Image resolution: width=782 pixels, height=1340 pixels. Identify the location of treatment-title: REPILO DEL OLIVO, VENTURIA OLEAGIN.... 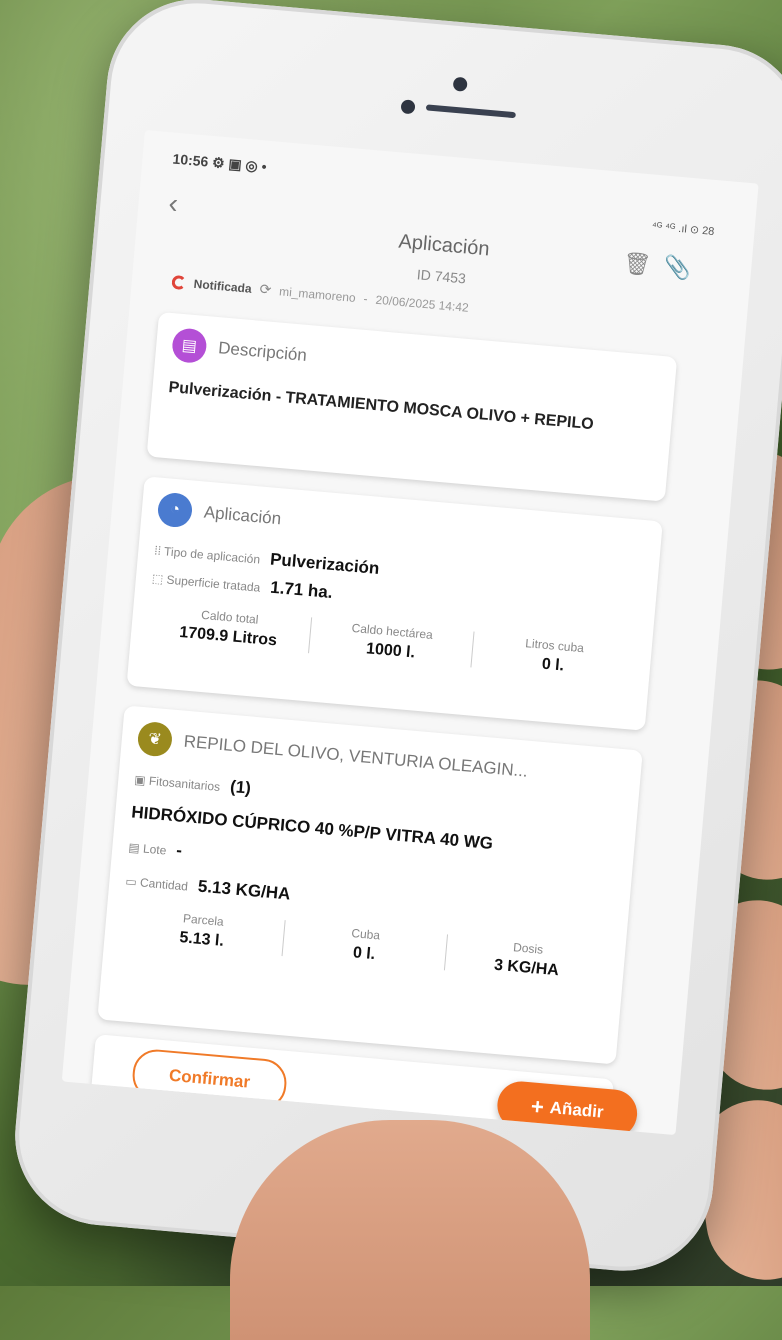
(356, 756).